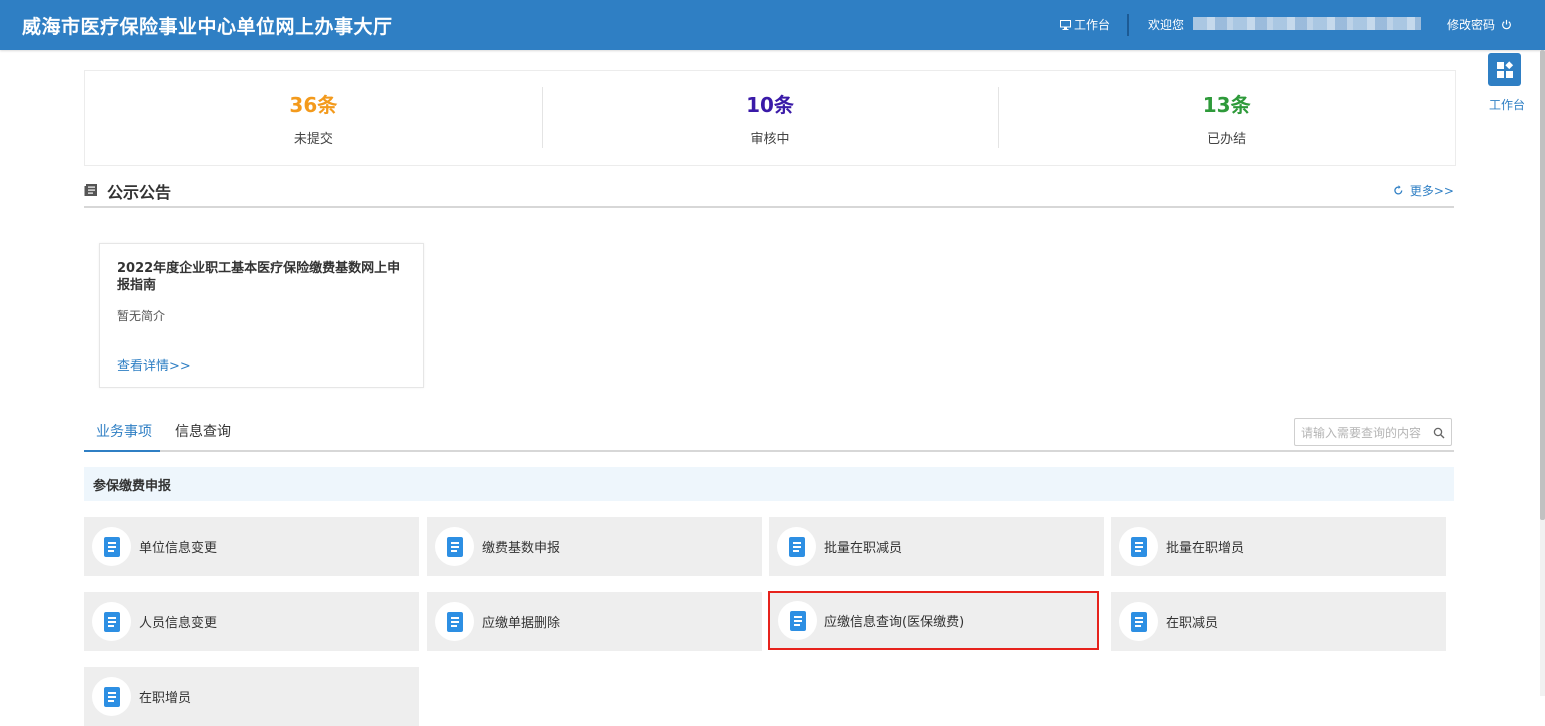 The height and width of the screenshot is (726, 1545). I want to click on stat-under-review: 10条 审核中, so click(770, 118).